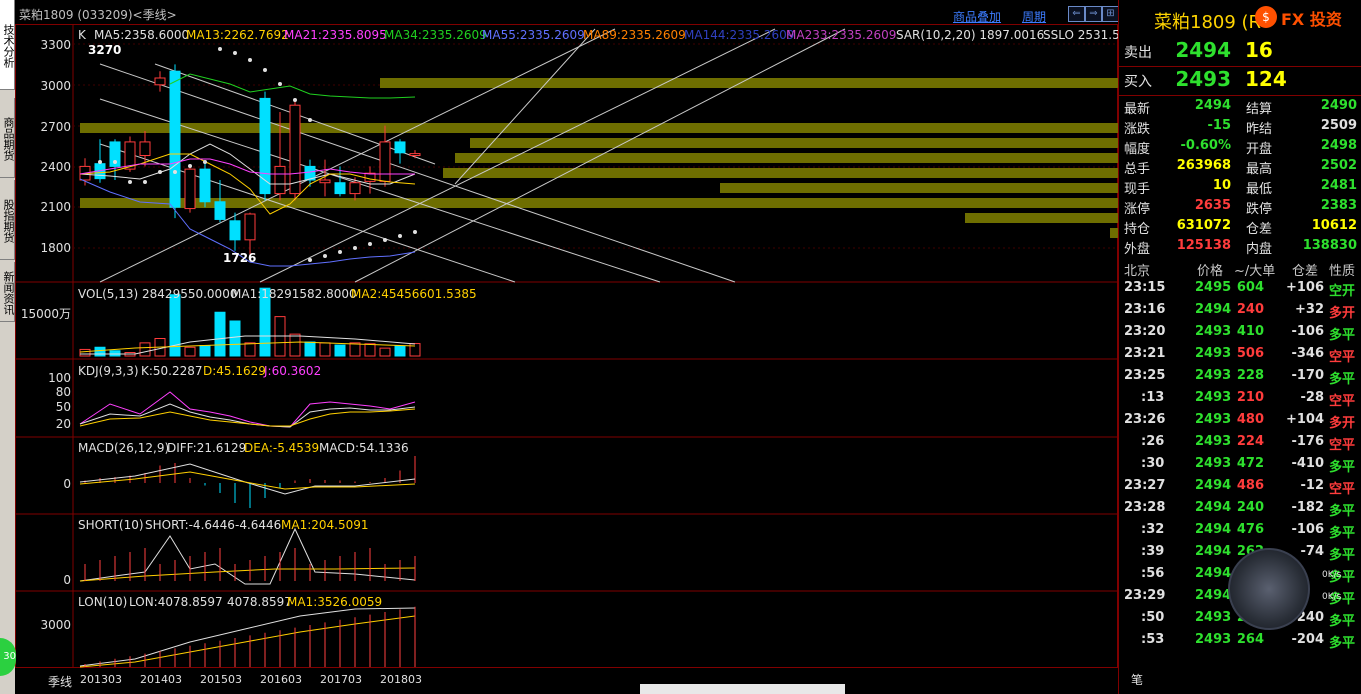  I want to click on lon-label: LON(10), so click(103, 602).